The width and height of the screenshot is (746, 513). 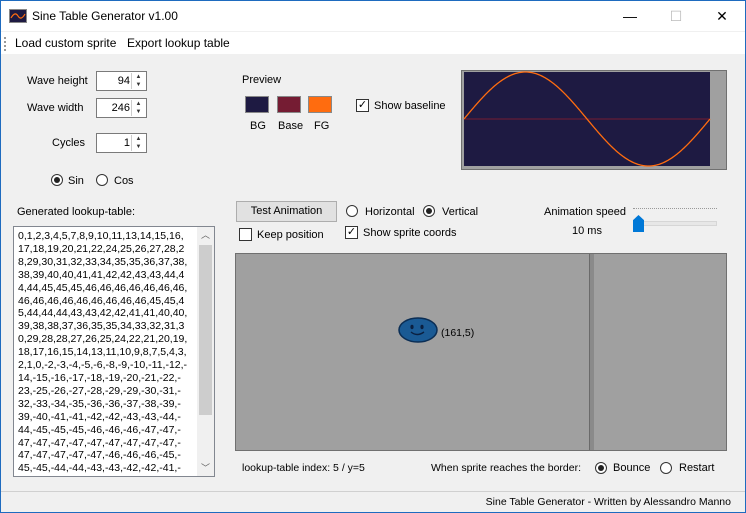 I want to click on toolbar-grip, so click(x=6, y=44).